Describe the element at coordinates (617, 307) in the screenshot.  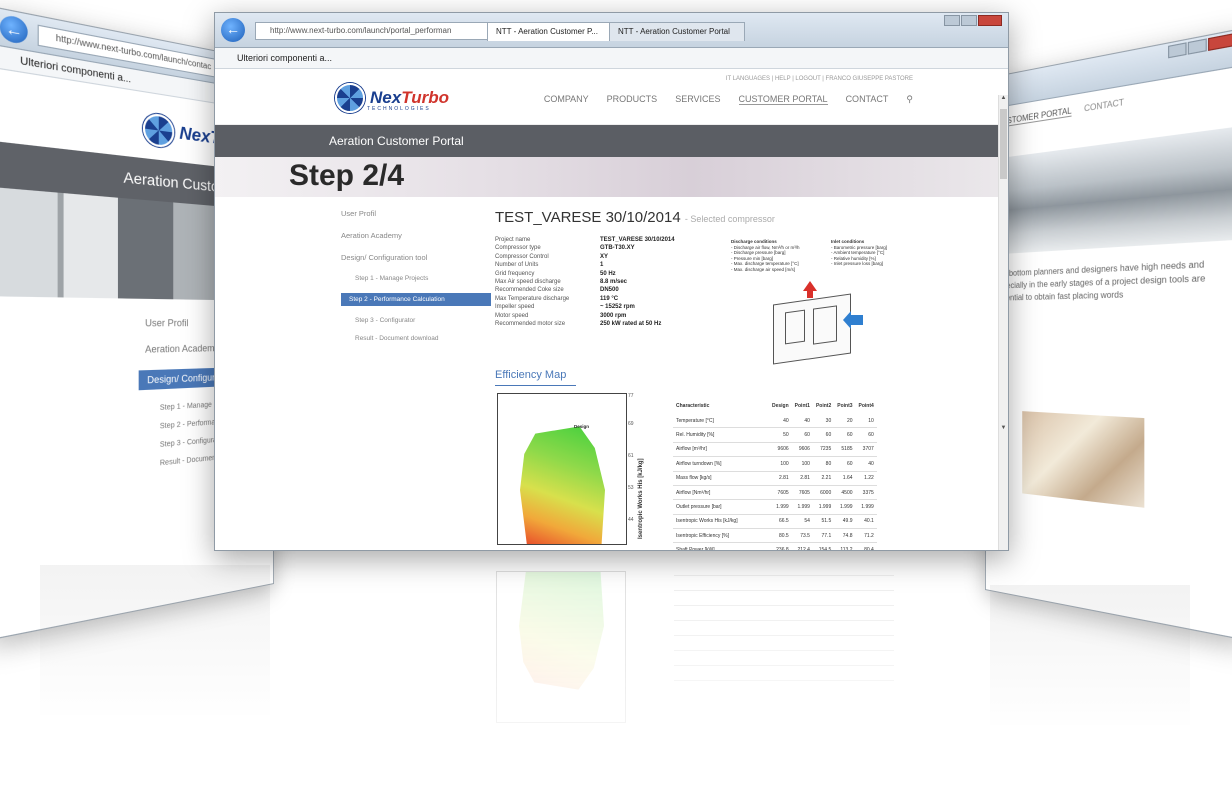
I see `spec-value: ~ 15252 rpm` at that location.